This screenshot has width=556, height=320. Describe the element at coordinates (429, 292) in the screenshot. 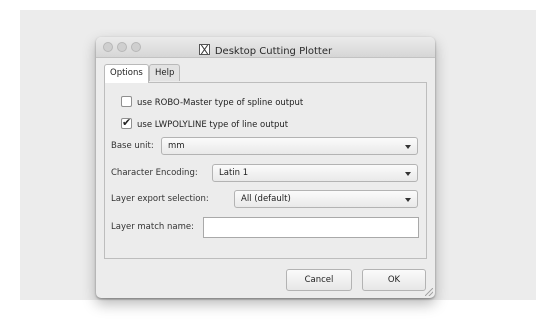

I see `resize-grip-icon` at that location.